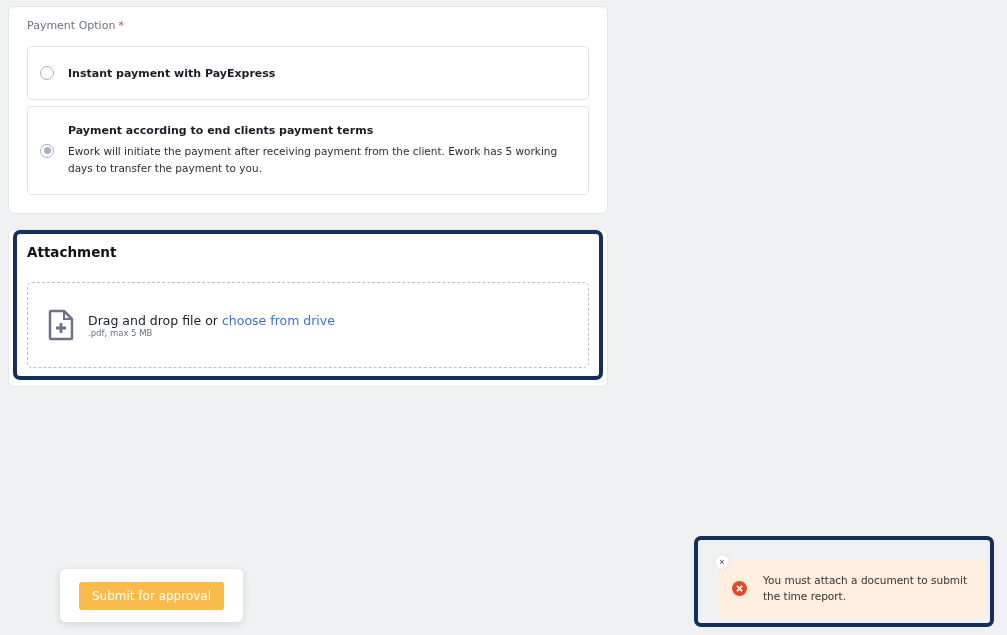 The image size is (1007, 635). Describe the element at coordinates (866, 588) in the screenshot. I see `toast-message: You must attach a document to submit the time report.` at that location.